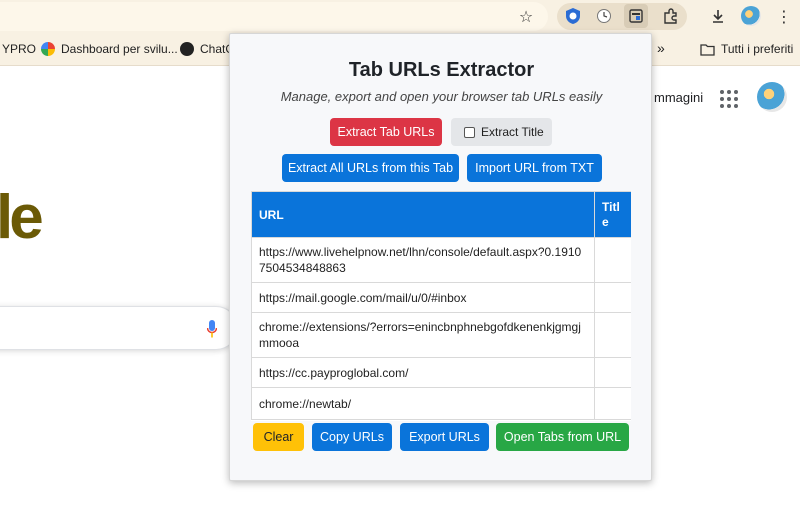 This screenshot has width=800, height=532. Describe the element at coordinates (352, 437) in the screenshot. I see `copy-urls-button: Copy URLs` at that location.